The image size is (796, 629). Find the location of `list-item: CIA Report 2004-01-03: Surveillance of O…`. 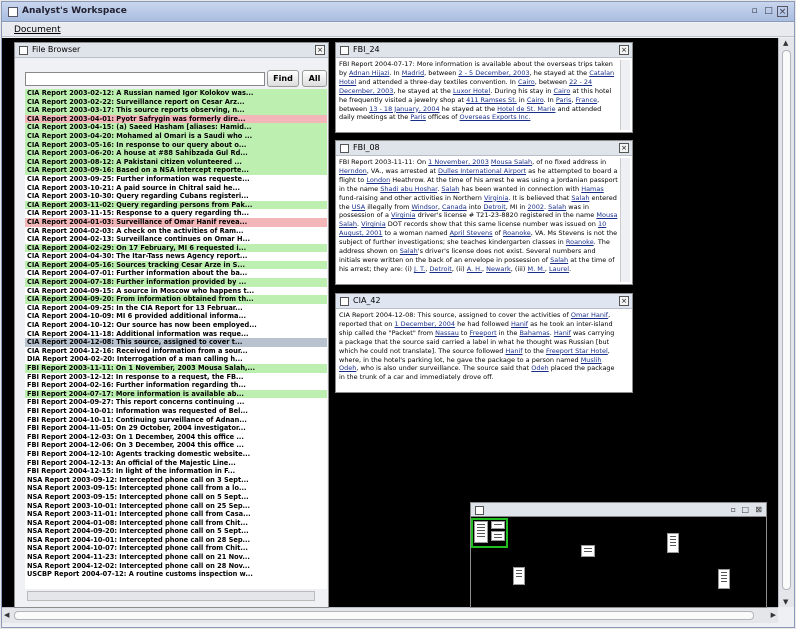

list-item: CIA Report 2004-01-03: Surveillance of O… is located at coordinates (176, 222).